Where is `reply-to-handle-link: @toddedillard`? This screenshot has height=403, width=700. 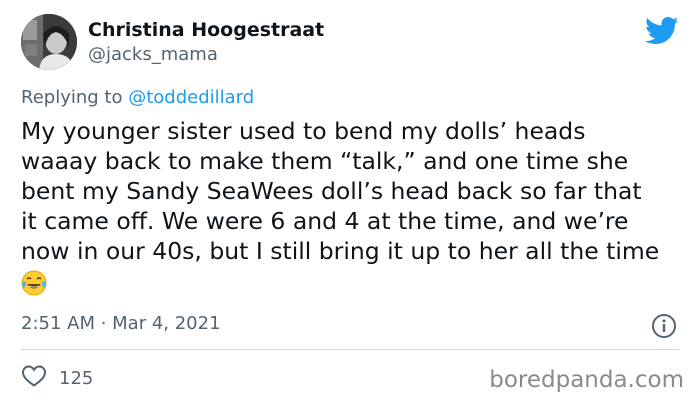
reply-to-handle-link: @toddedillard is located at coordinates (191, 97).